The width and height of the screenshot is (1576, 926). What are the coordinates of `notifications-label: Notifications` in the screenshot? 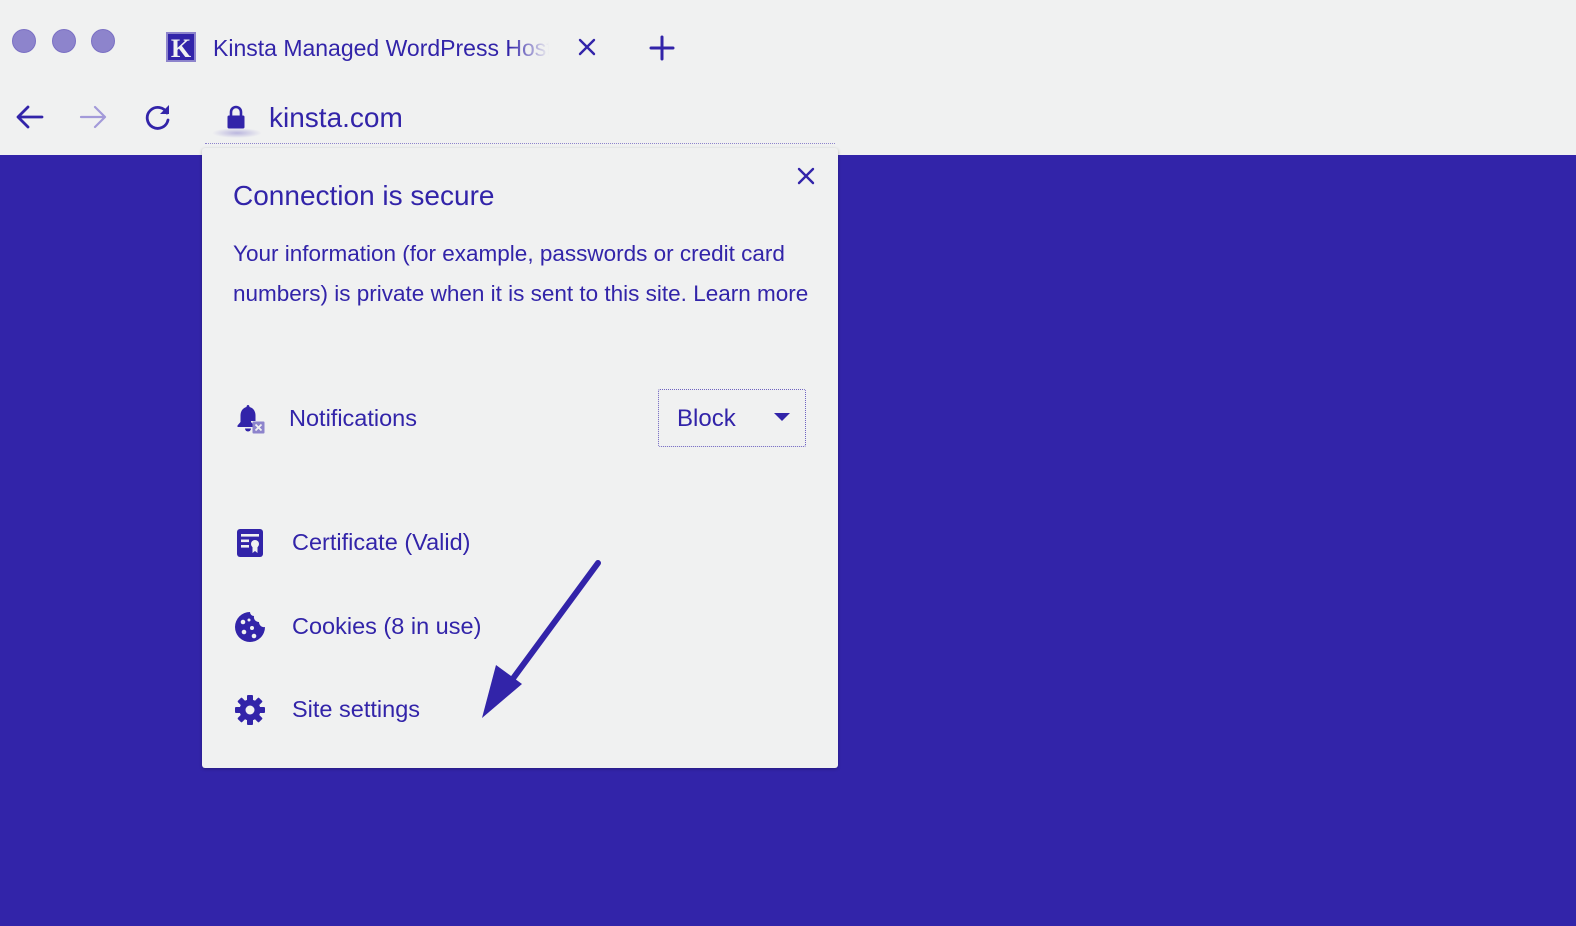 It's located at (353, 418).